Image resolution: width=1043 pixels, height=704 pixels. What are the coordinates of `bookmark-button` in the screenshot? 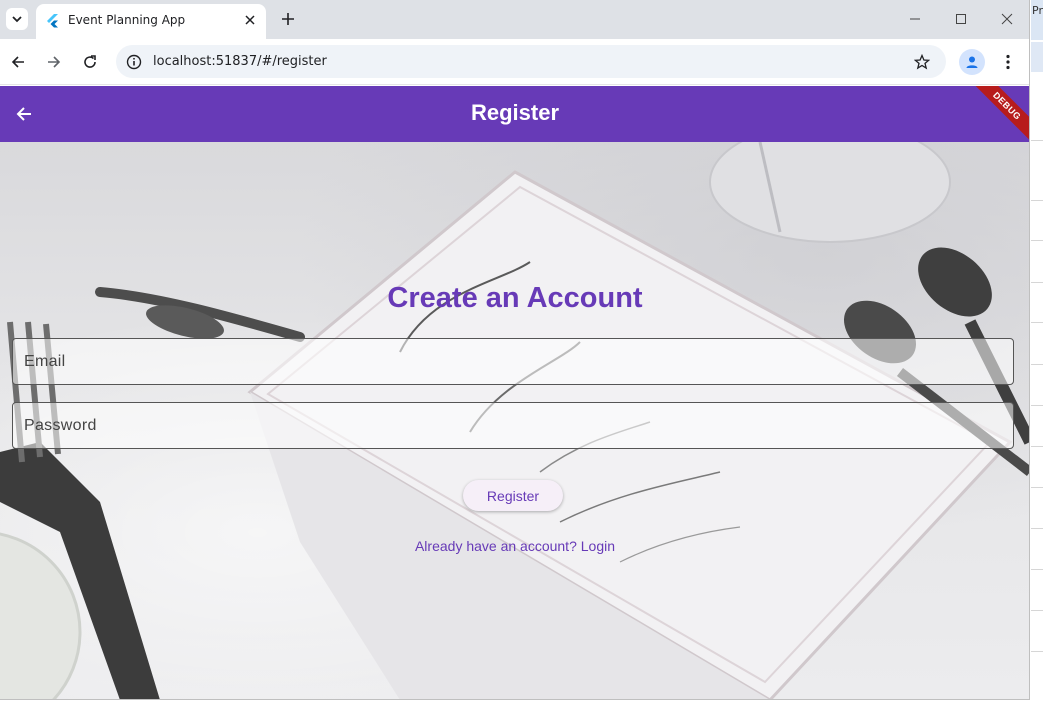 It's located at (922, 62).